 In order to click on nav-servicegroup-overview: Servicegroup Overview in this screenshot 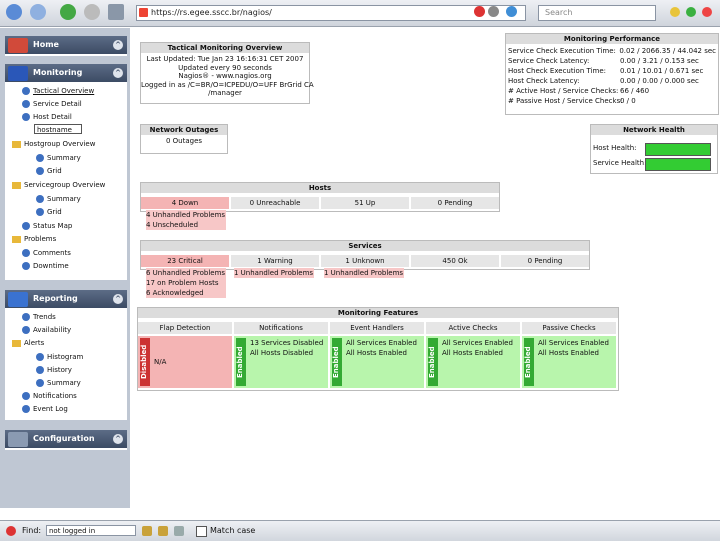, I will do `click(58, 185)`.